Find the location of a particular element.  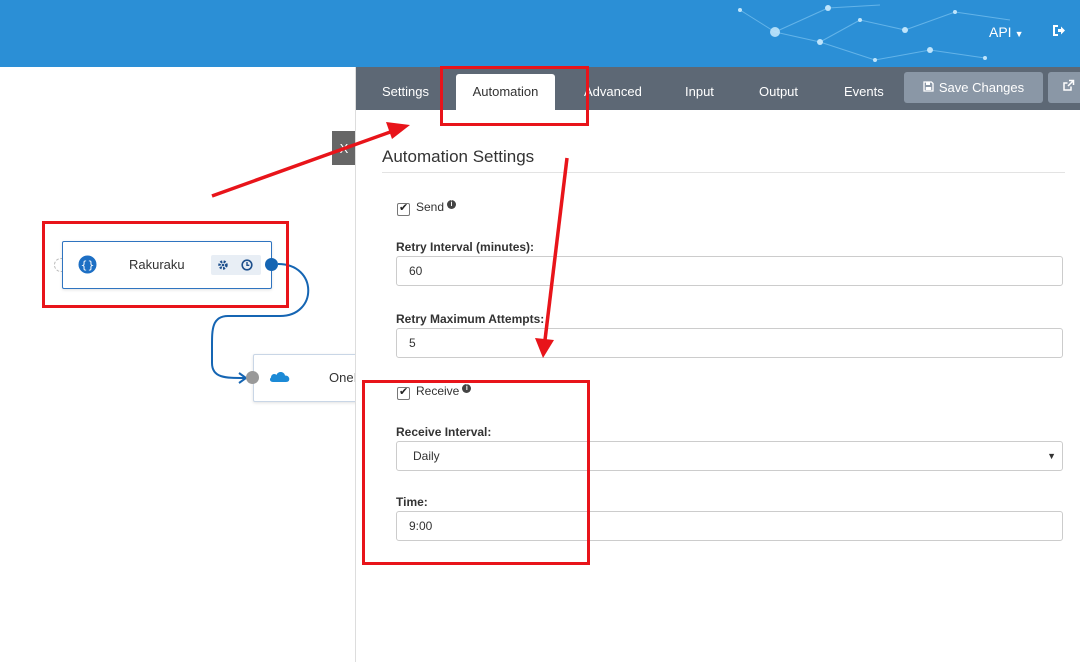

send-checkbox: ✔ is located at coordinates (403, 209).